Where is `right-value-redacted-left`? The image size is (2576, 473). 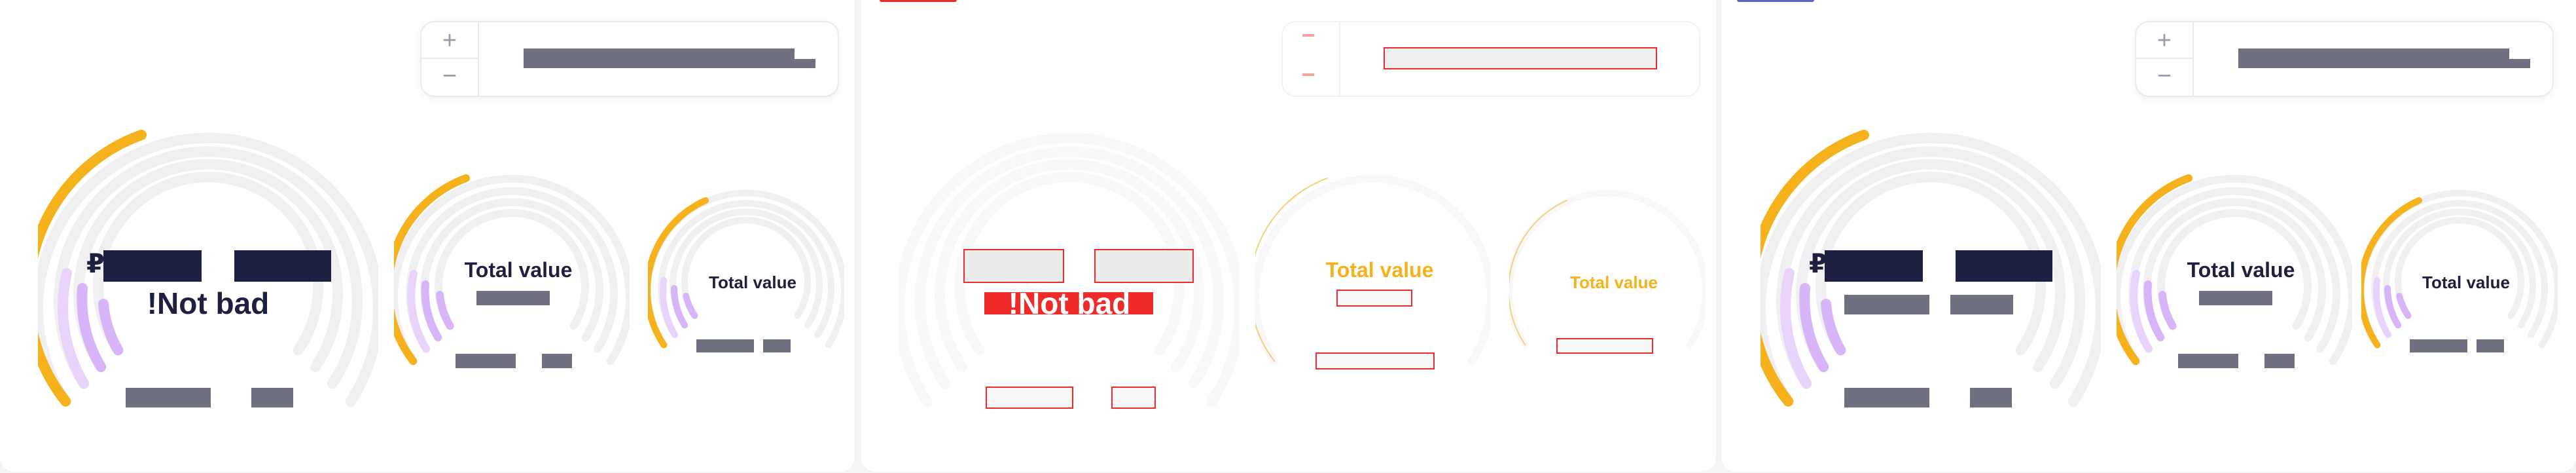
right-value-redacted-left is located at coordinates (1874, 266).